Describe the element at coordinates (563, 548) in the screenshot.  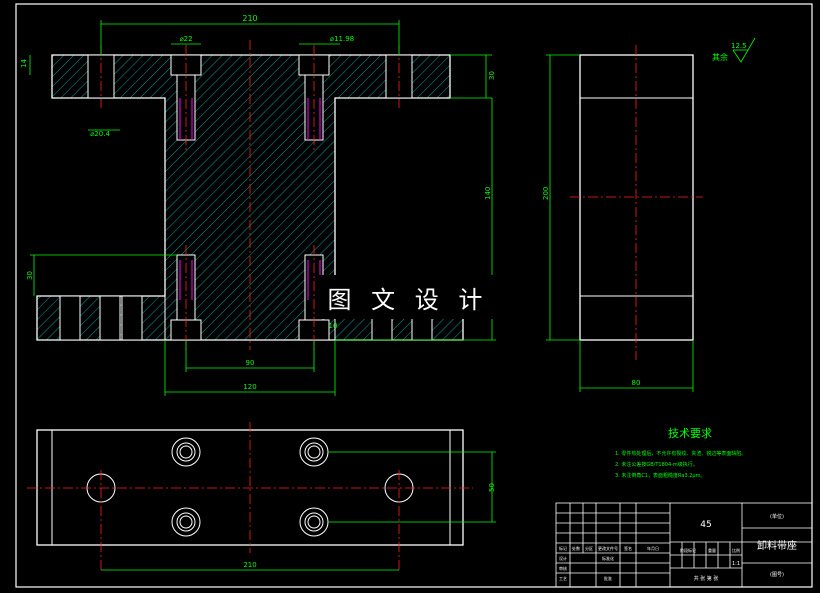
I see `tb-label-mark: 标记` at that location.